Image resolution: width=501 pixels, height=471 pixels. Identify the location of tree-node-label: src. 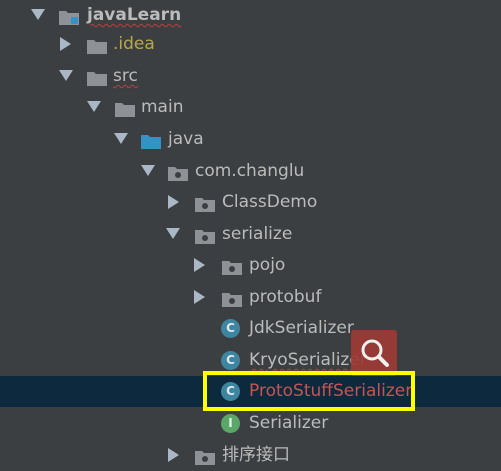
(125, 76).